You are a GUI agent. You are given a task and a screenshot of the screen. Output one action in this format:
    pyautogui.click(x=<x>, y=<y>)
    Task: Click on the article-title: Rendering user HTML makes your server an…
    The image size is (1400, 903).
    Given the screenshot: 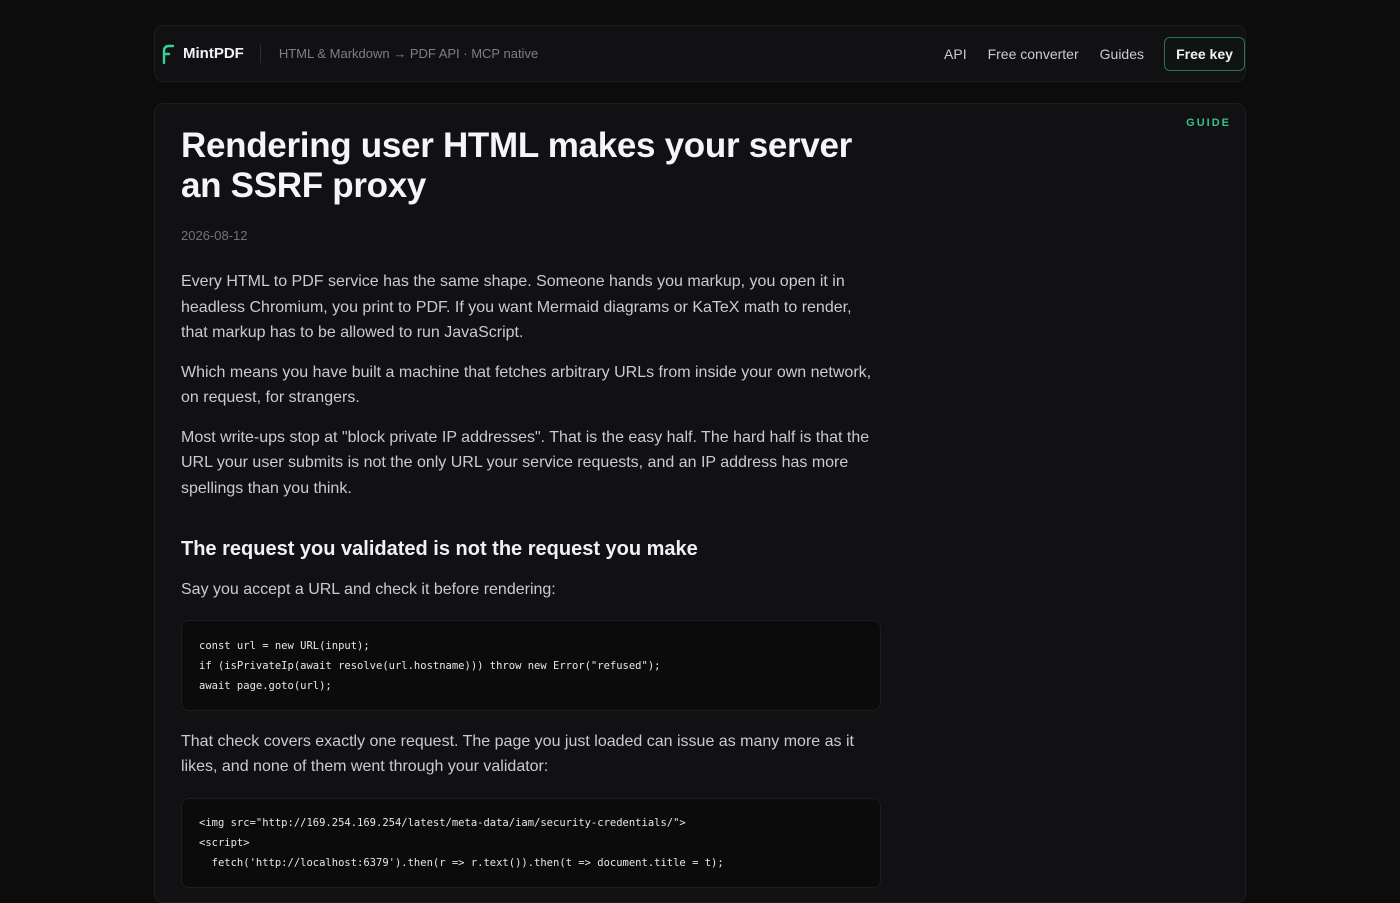 What is the action you would take?
    pyautogui.click(x=517, y=165)
    